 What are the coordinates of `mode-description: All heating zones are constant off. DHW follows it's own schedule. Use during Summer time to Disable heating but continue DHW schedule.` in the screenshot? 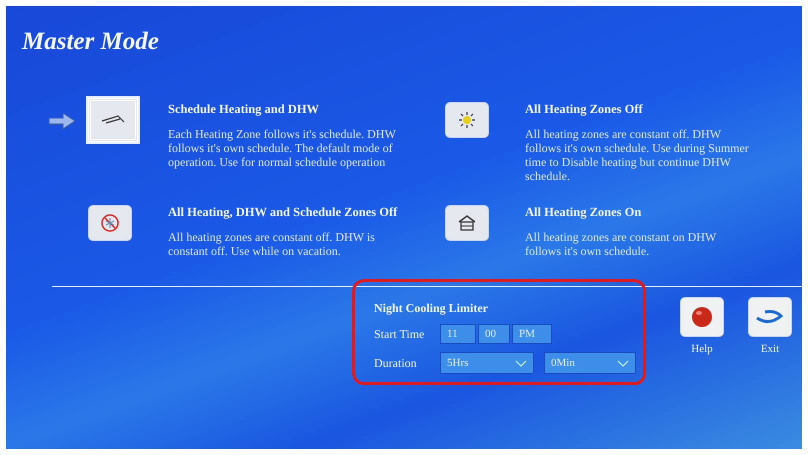 It's located at (637, 155).